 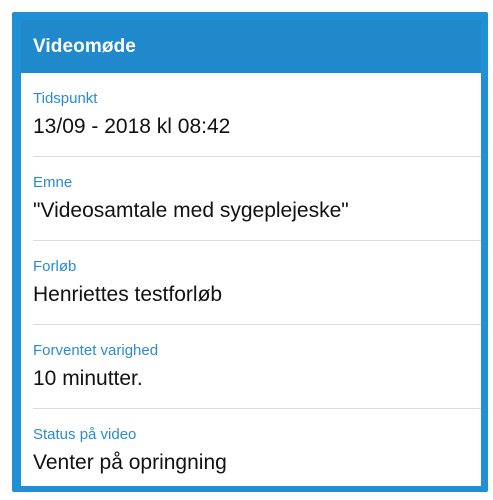 I want to click on field-label: Forløb, so click(x=55, y=266).